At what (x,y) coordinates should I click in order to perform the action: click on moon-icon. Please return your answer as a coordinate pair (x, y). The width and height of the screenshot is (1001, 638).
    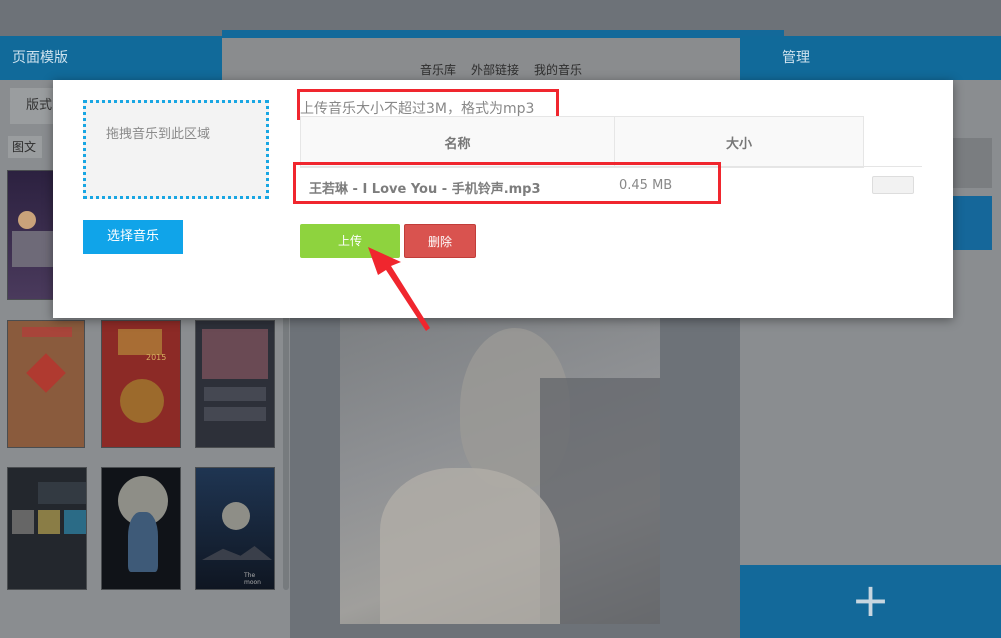
    Looking at the image, I should click on (236, 516).